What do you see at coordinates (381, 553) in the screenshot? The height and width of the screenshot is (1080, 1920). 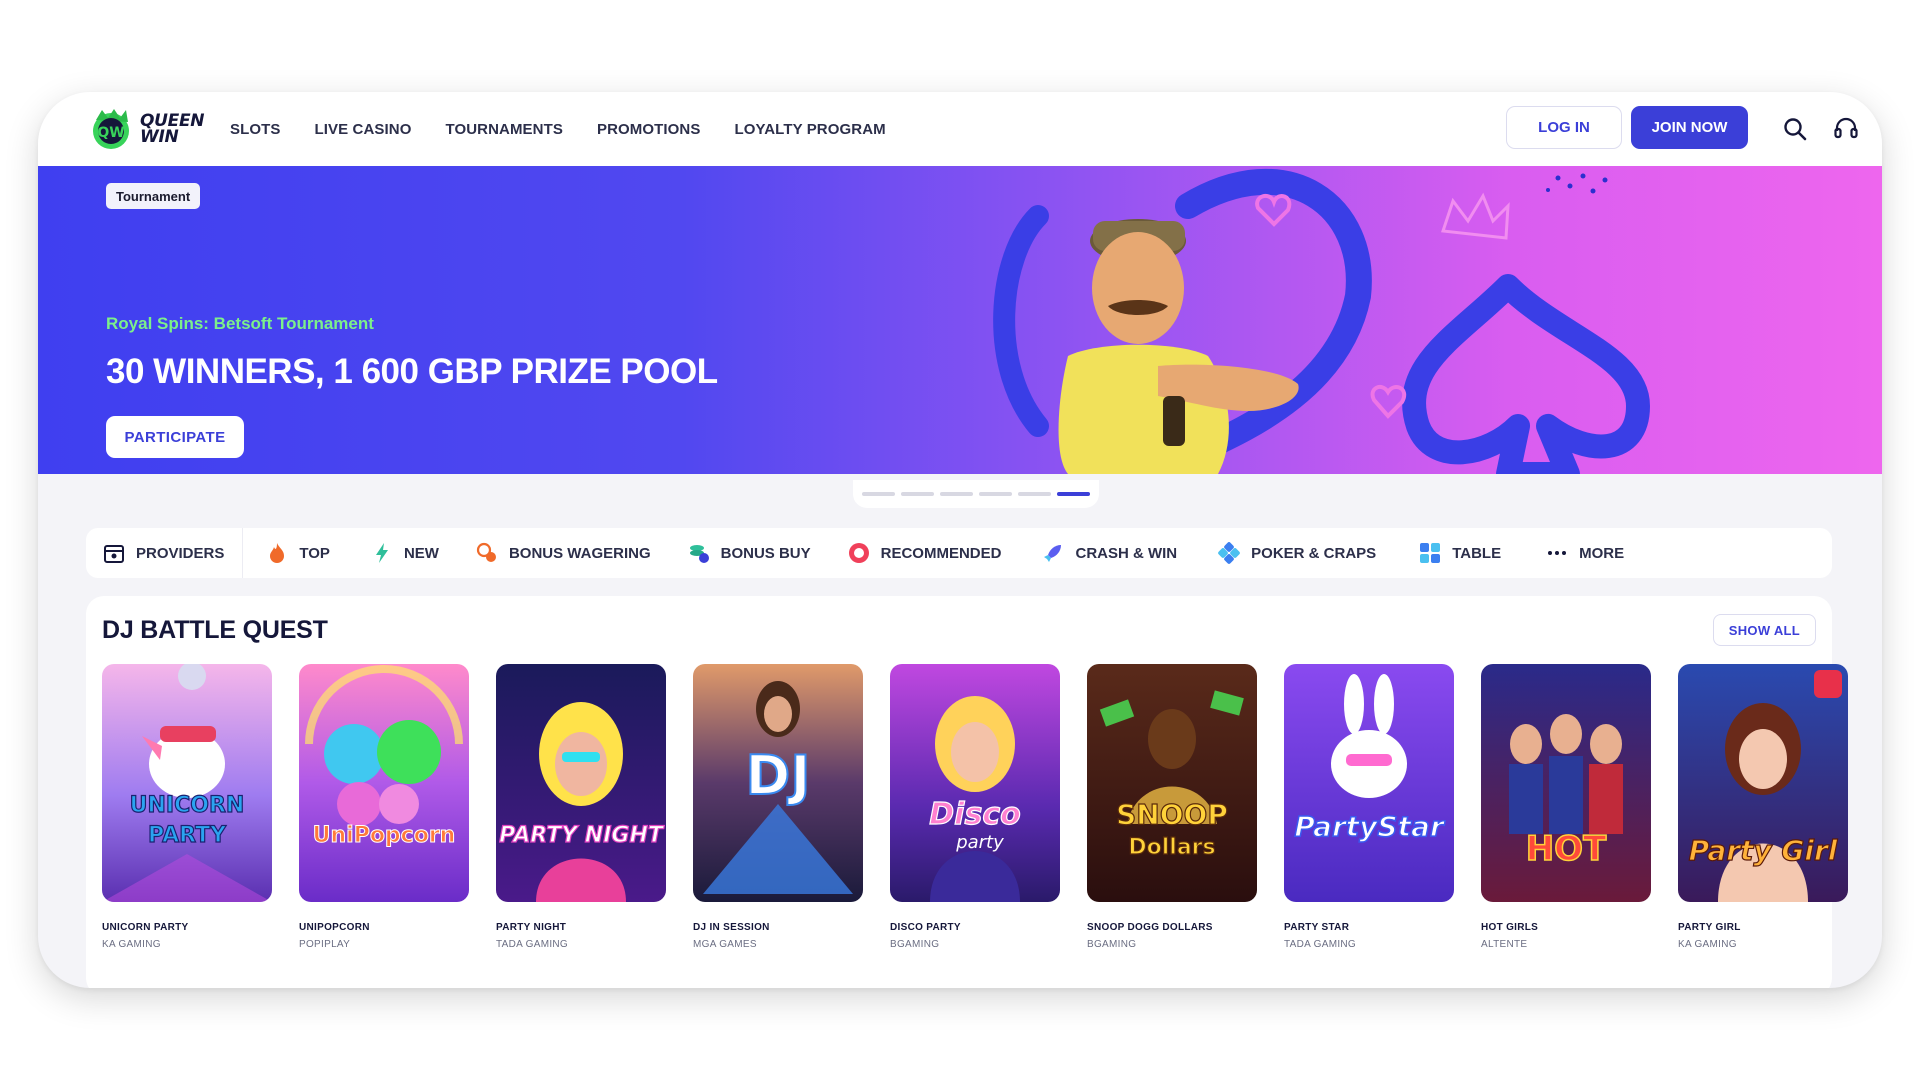 I see `lightning-icon` at bounding box center [381, 553].